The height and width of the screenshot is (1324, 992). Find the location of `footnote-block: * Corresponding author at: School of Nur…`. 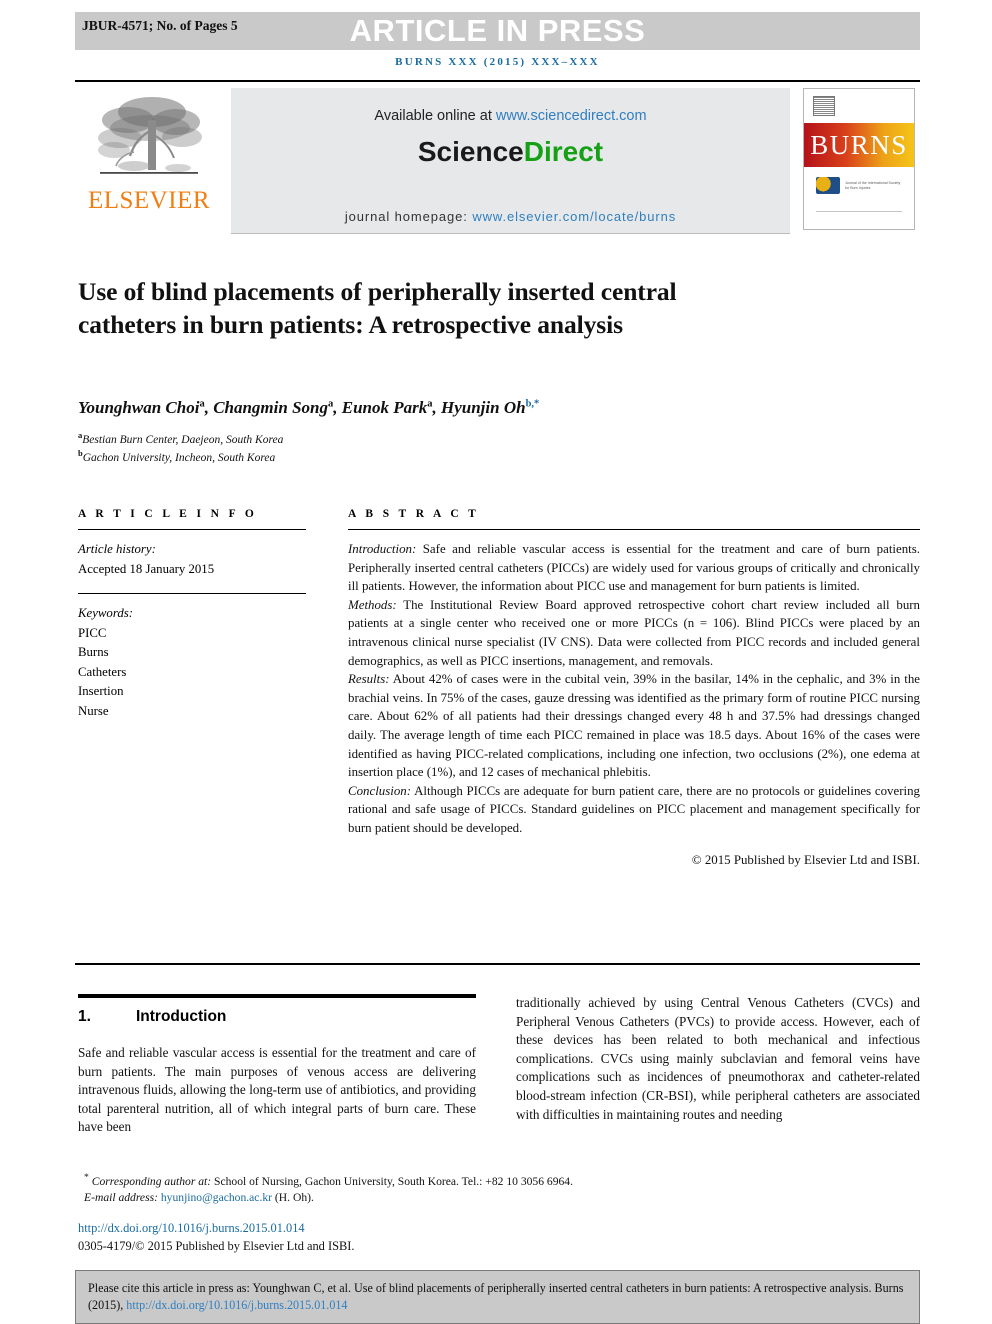

footnote-block: * Corresponding author at: School of Nur… is located at coordinates (428, 1188).